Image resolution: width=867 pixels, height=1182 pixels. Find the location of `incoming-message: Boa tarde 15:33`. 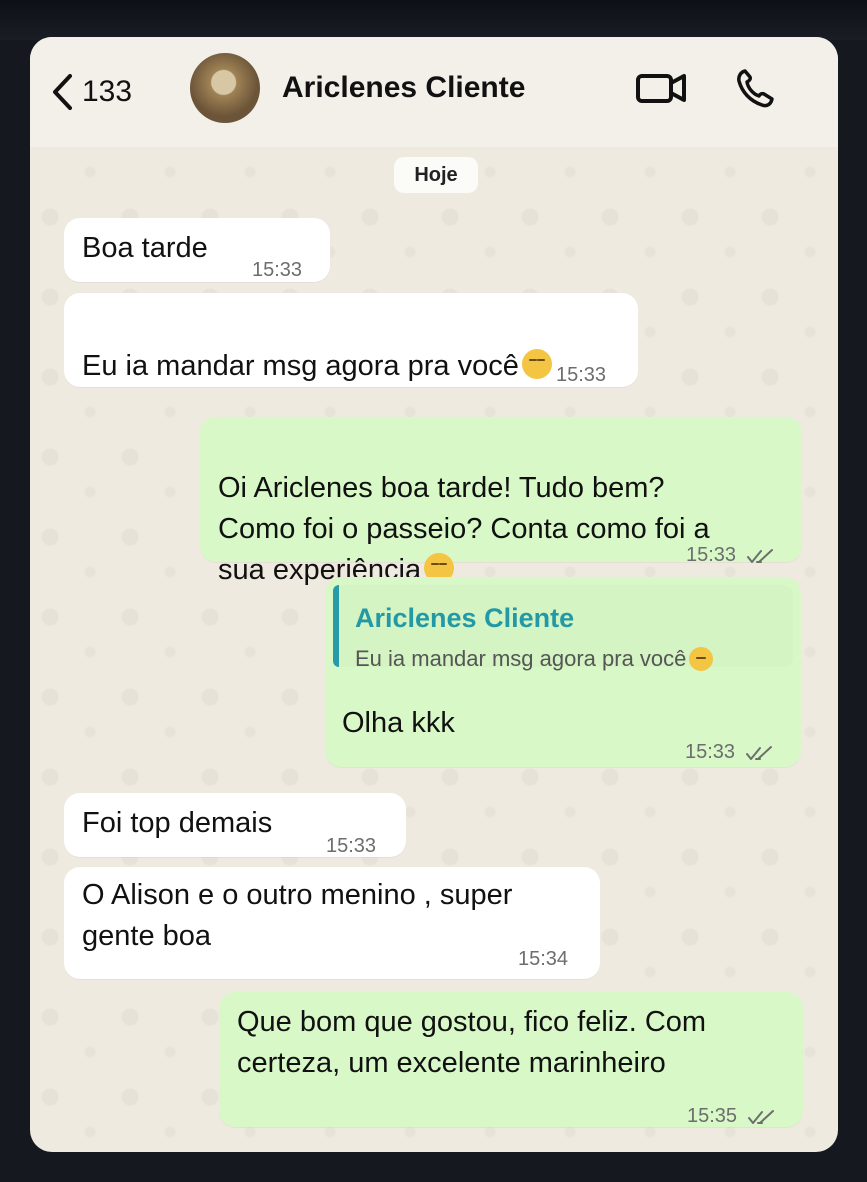

incoming-message: Boa tarde 15:33 is located at coordinates (197, 250).